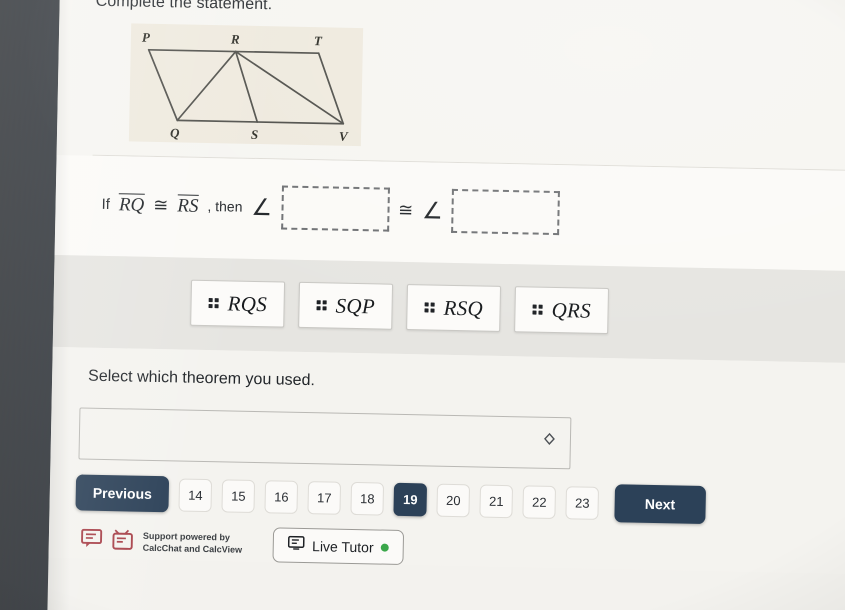  I want to click on equation-if-label: If, so click(106, 204).